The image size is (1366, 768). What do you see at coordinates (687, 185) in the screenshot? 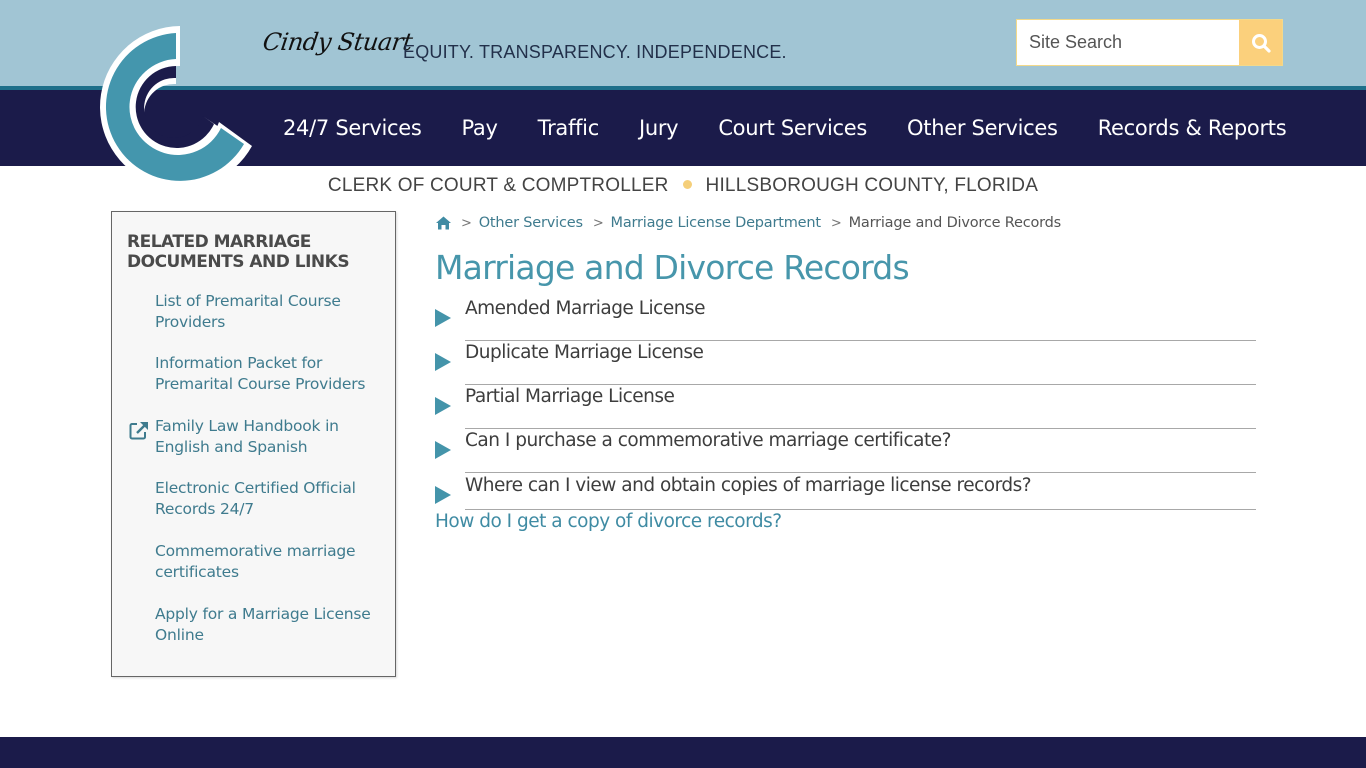
I see `separator-dot-icon` at bounding box center [687, 185].